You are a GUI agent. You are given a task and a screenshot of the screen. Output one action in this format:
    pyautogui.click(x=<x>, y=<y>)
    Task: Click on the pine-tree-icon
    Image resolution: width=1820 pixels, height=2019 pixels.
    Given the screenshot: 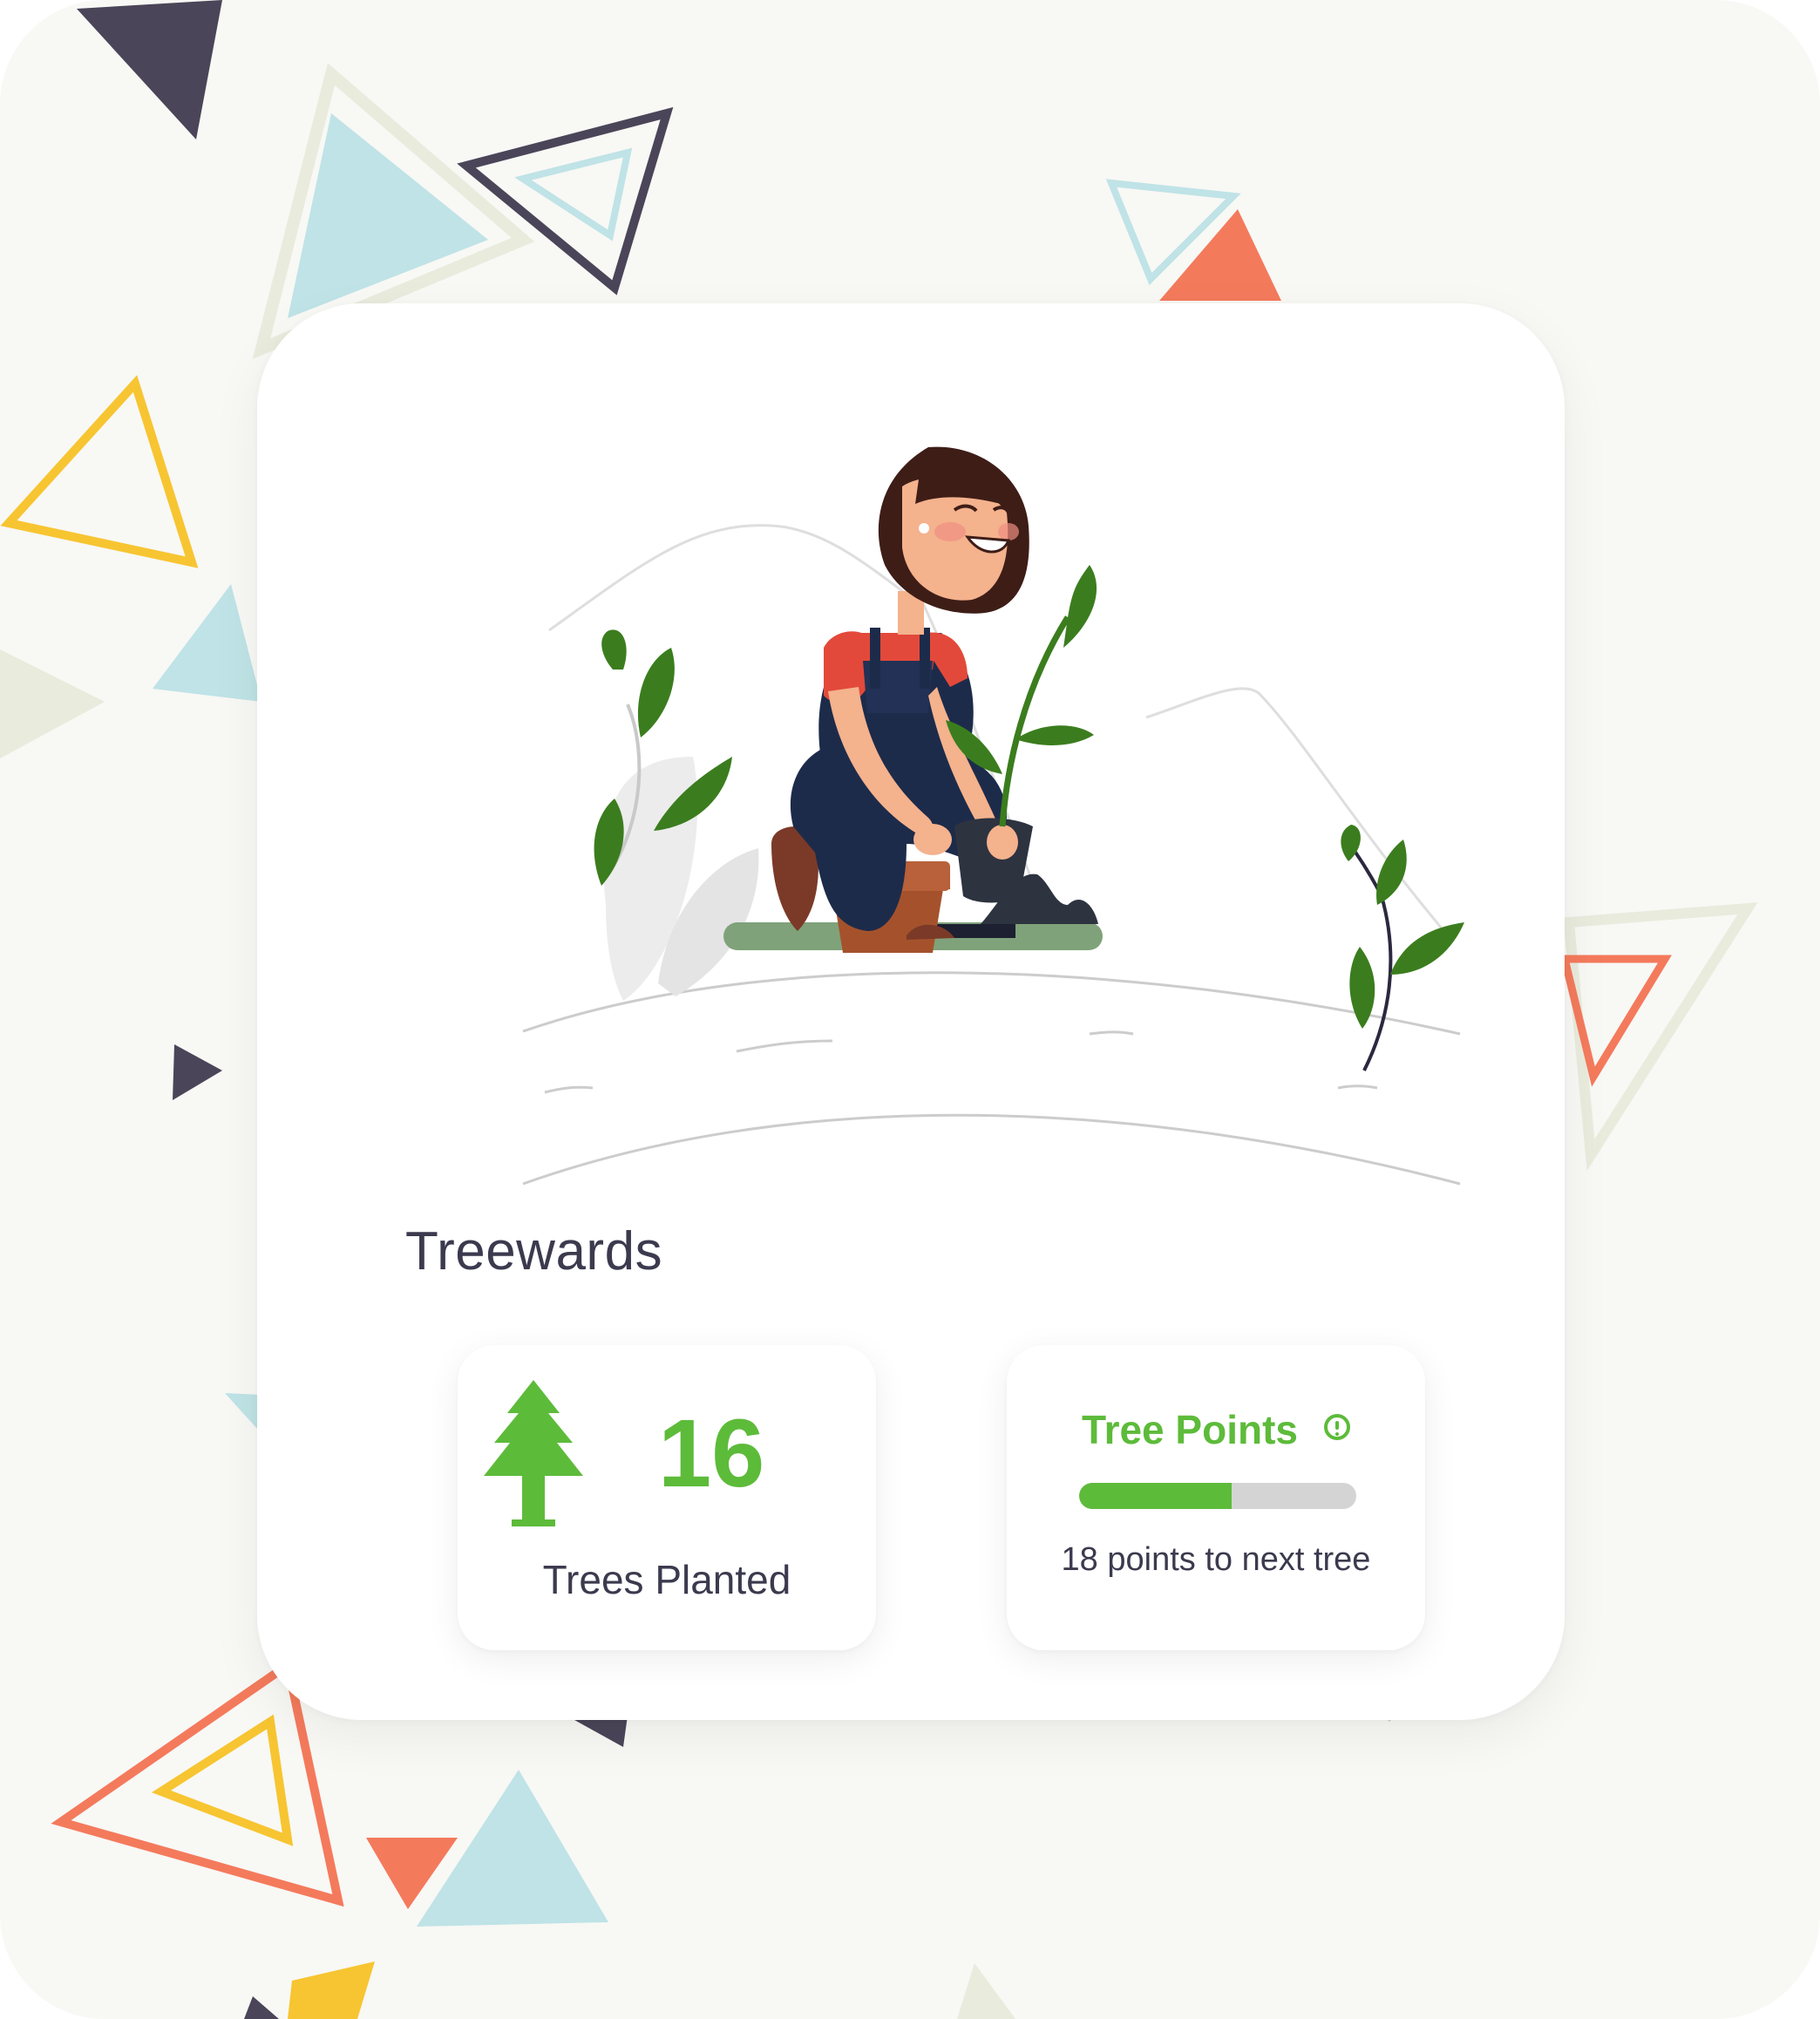 What is the action you would take?
    pyautogui.click(x=533, y=1453)
    